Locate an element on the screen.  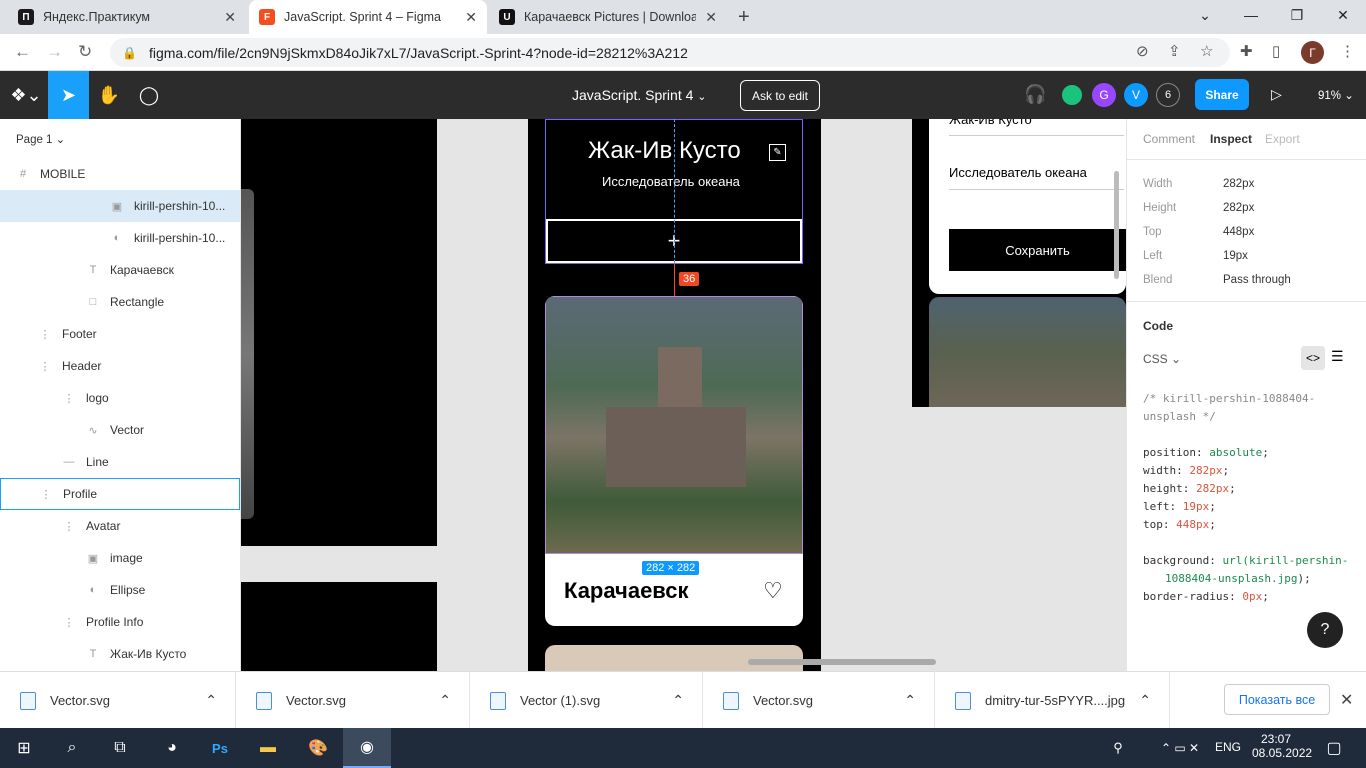
present-play-icon: ▷ is located at coordinates (1276, 94).